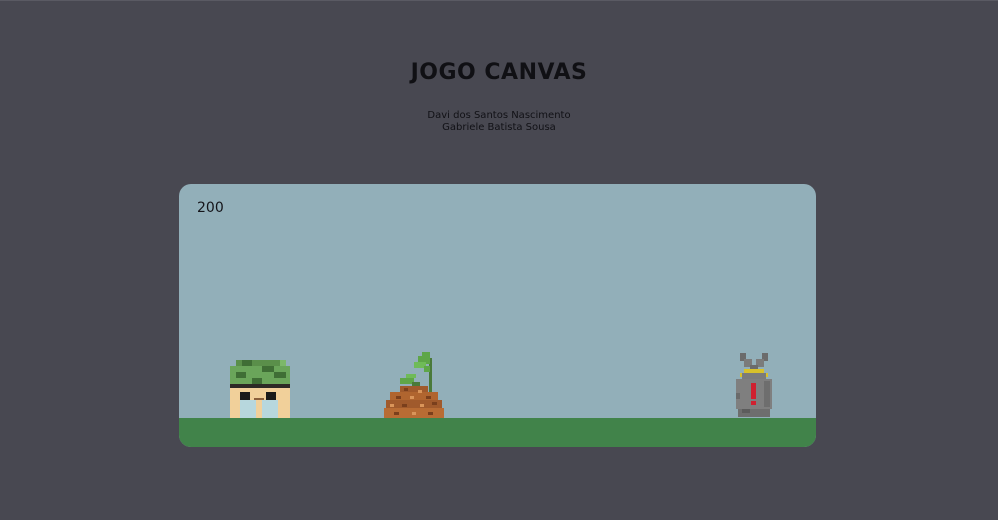 The height and width of the screenshot is (520, 998). What do you see at coordinates (499, 72) in the screenshot?
I see `page-title: JOGO CANVAS` at bounding box center [499, 72].